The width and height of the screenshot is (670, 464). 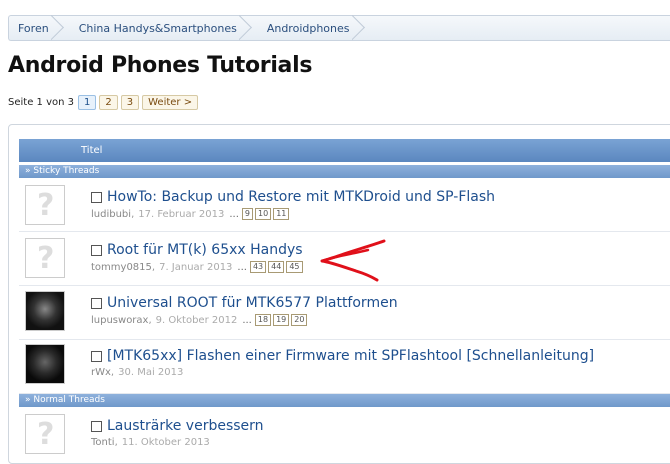 What do you see at coordinates (344, 150) in the screenshot?
I see `thread-list-header: Titel` at bounding box center [344, 150].